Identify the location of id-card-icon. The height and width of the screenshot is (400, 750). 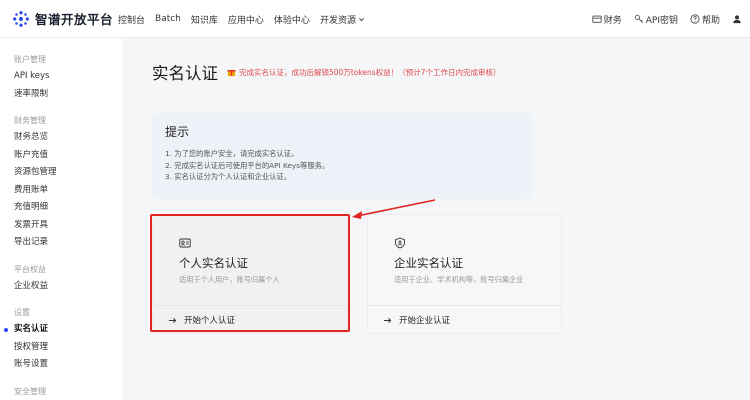
(185, 243).